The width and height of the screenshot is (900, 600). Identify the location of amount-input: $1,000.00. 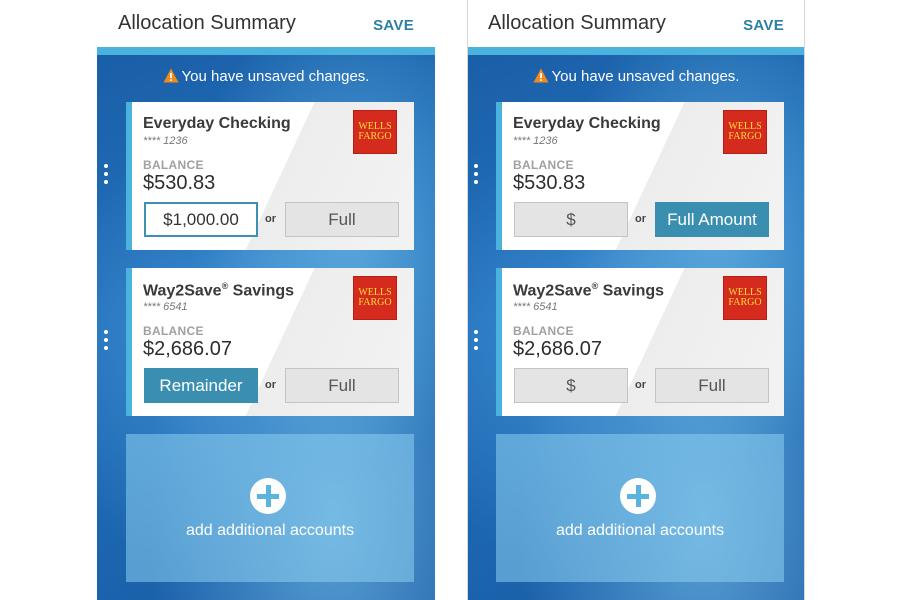
(201, 219).